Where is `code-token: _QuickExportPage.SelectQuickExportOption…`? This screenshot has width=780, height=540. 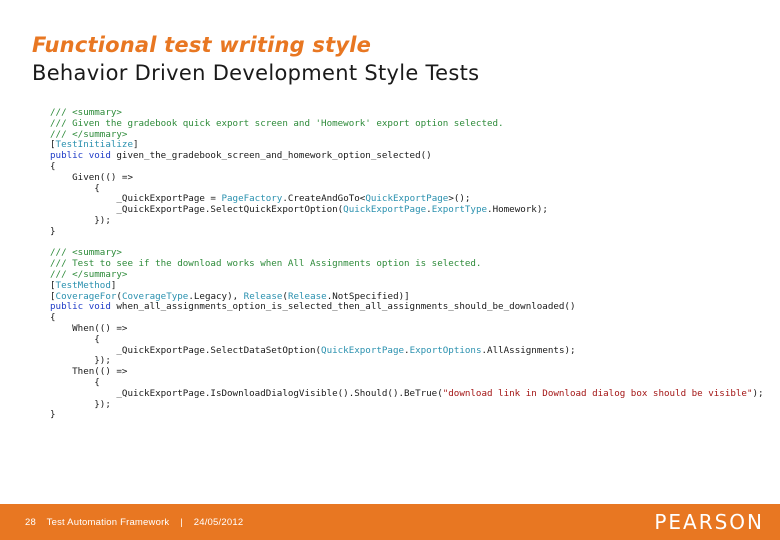 code-token: _QuickExportPage.SelectQuickExportOption… is located at coordinates (197, 210).